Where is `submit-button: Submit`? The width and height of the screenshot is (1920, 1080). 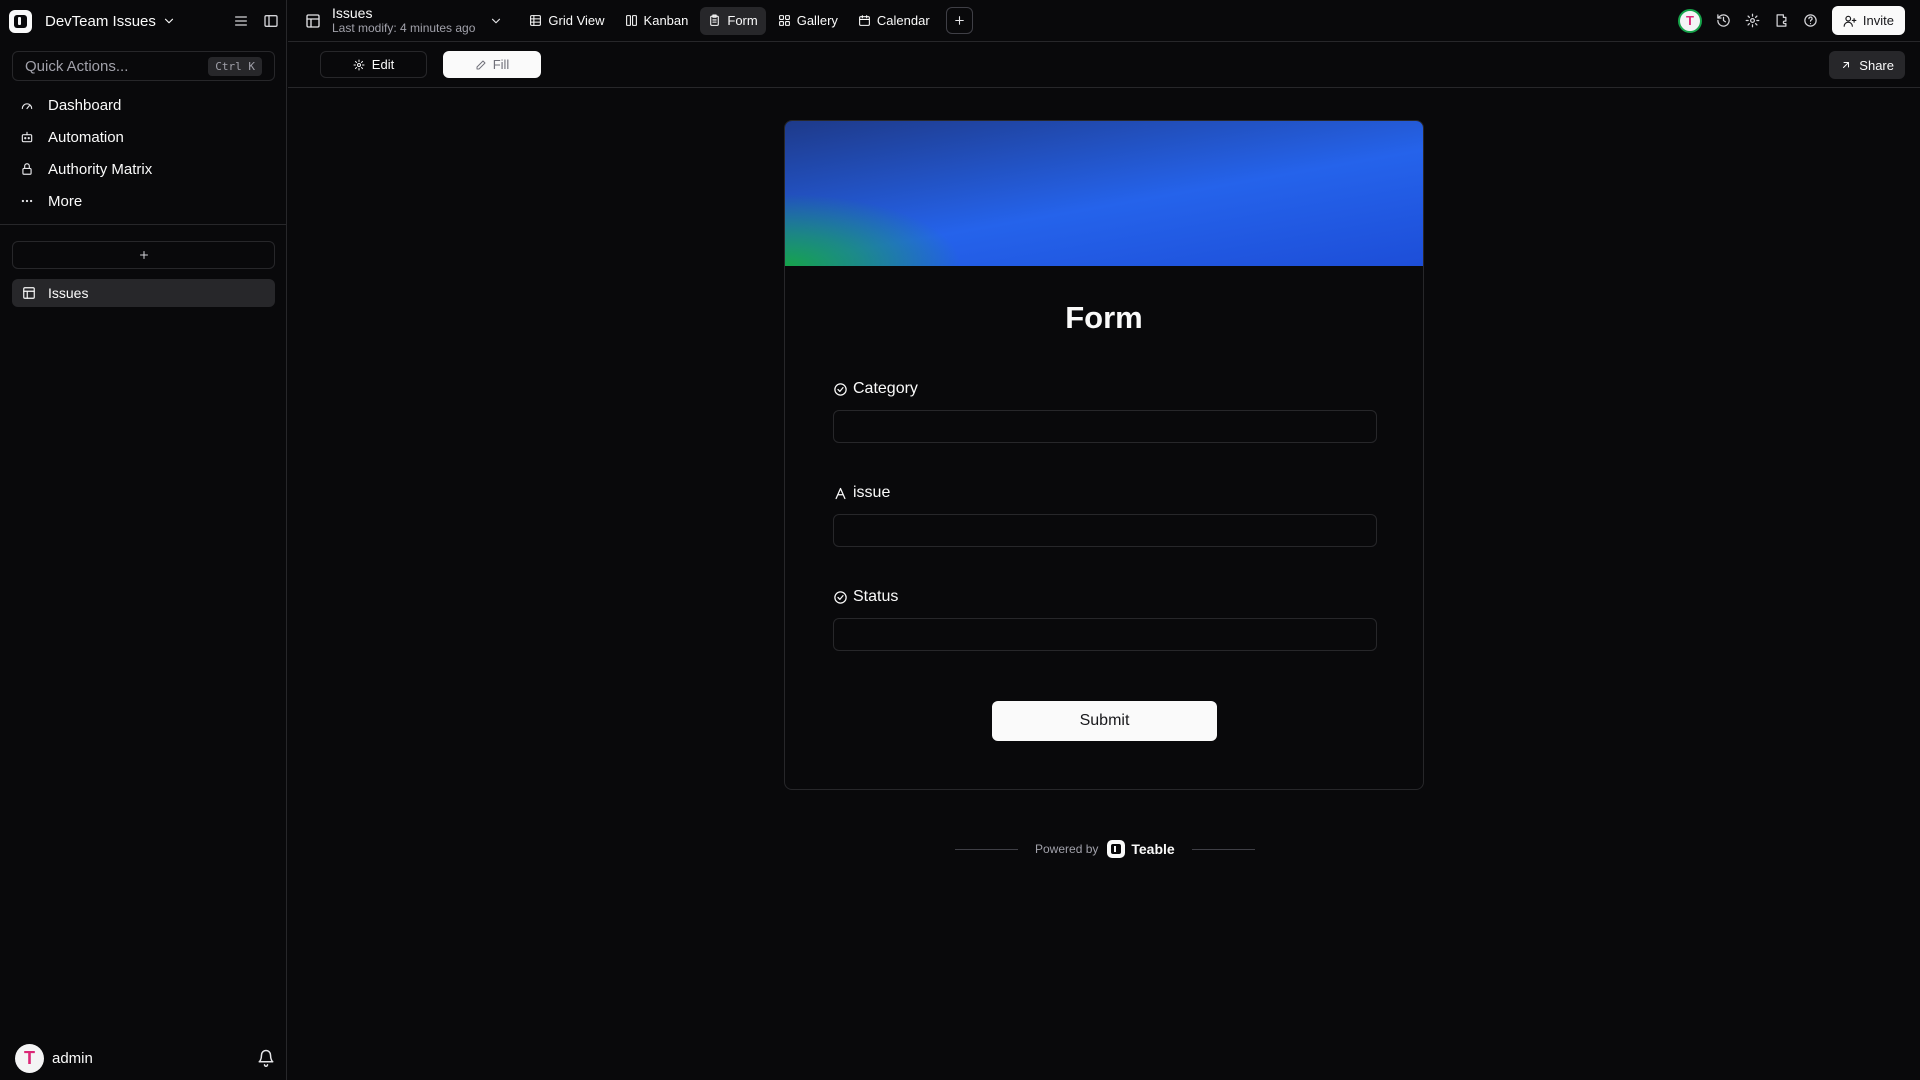
submit-button: Submit is located at coordinates (1104, 721).